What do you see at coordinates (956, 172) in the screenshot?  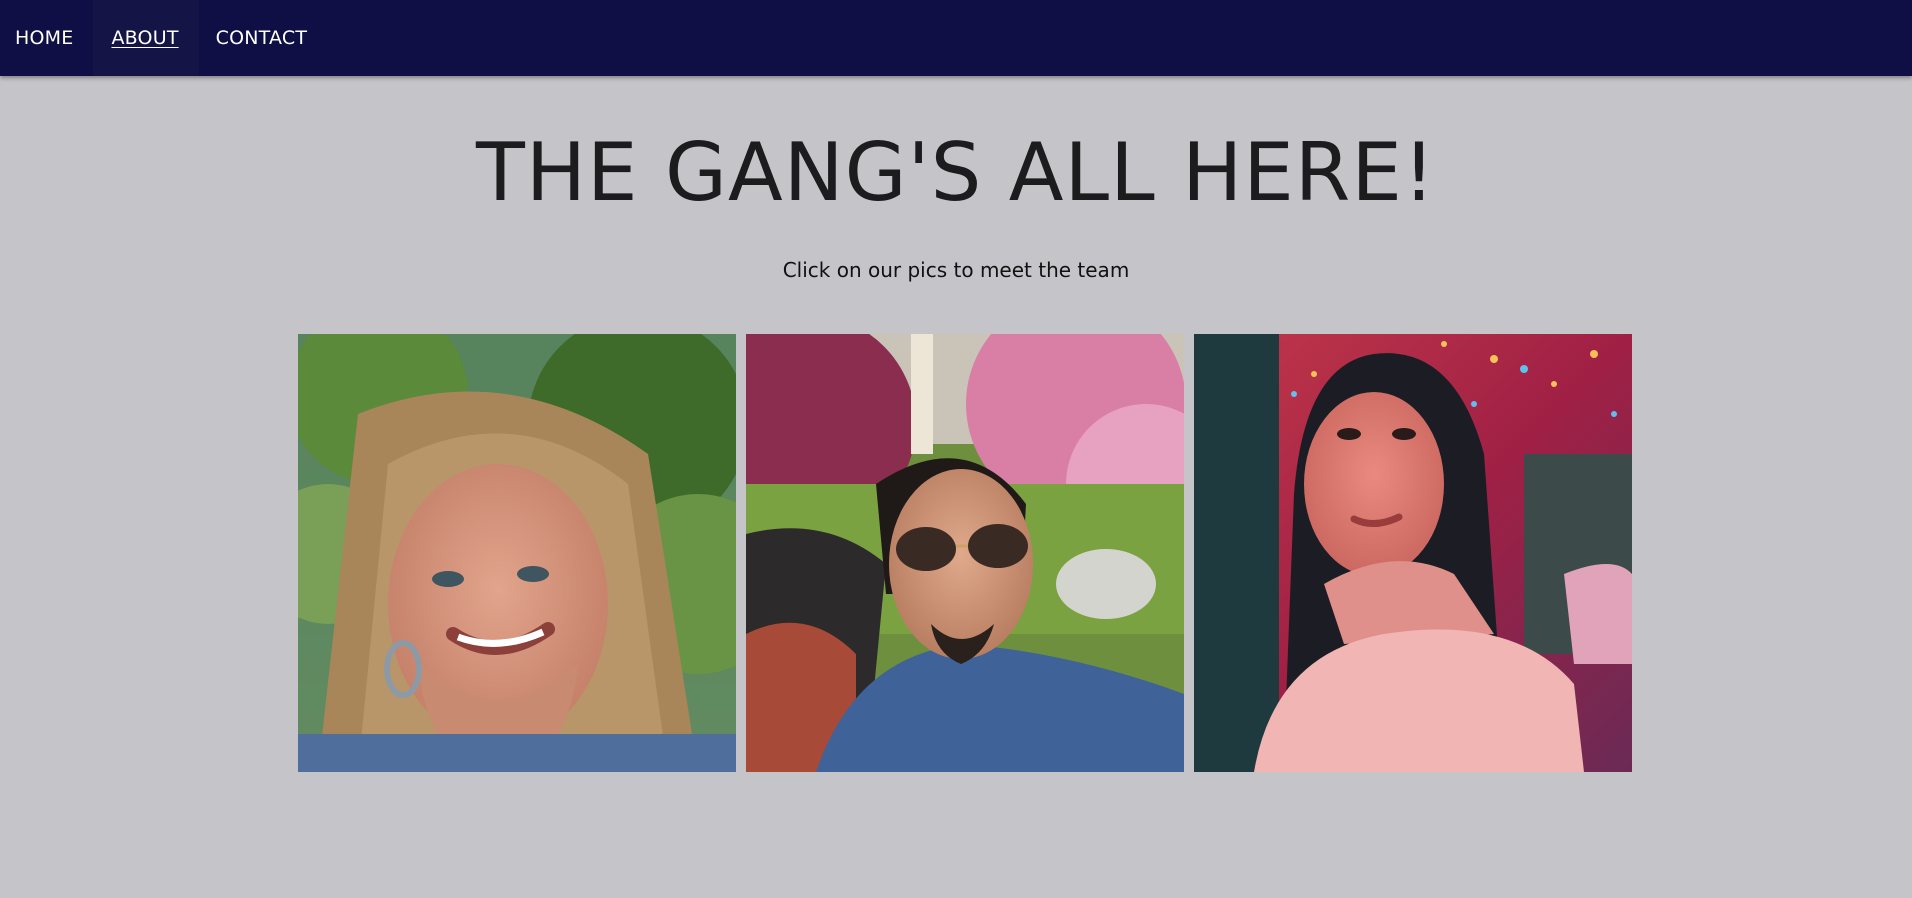 I see `page-title: THE GANG'S ALL HERE!` at bounding box center [956, 172].